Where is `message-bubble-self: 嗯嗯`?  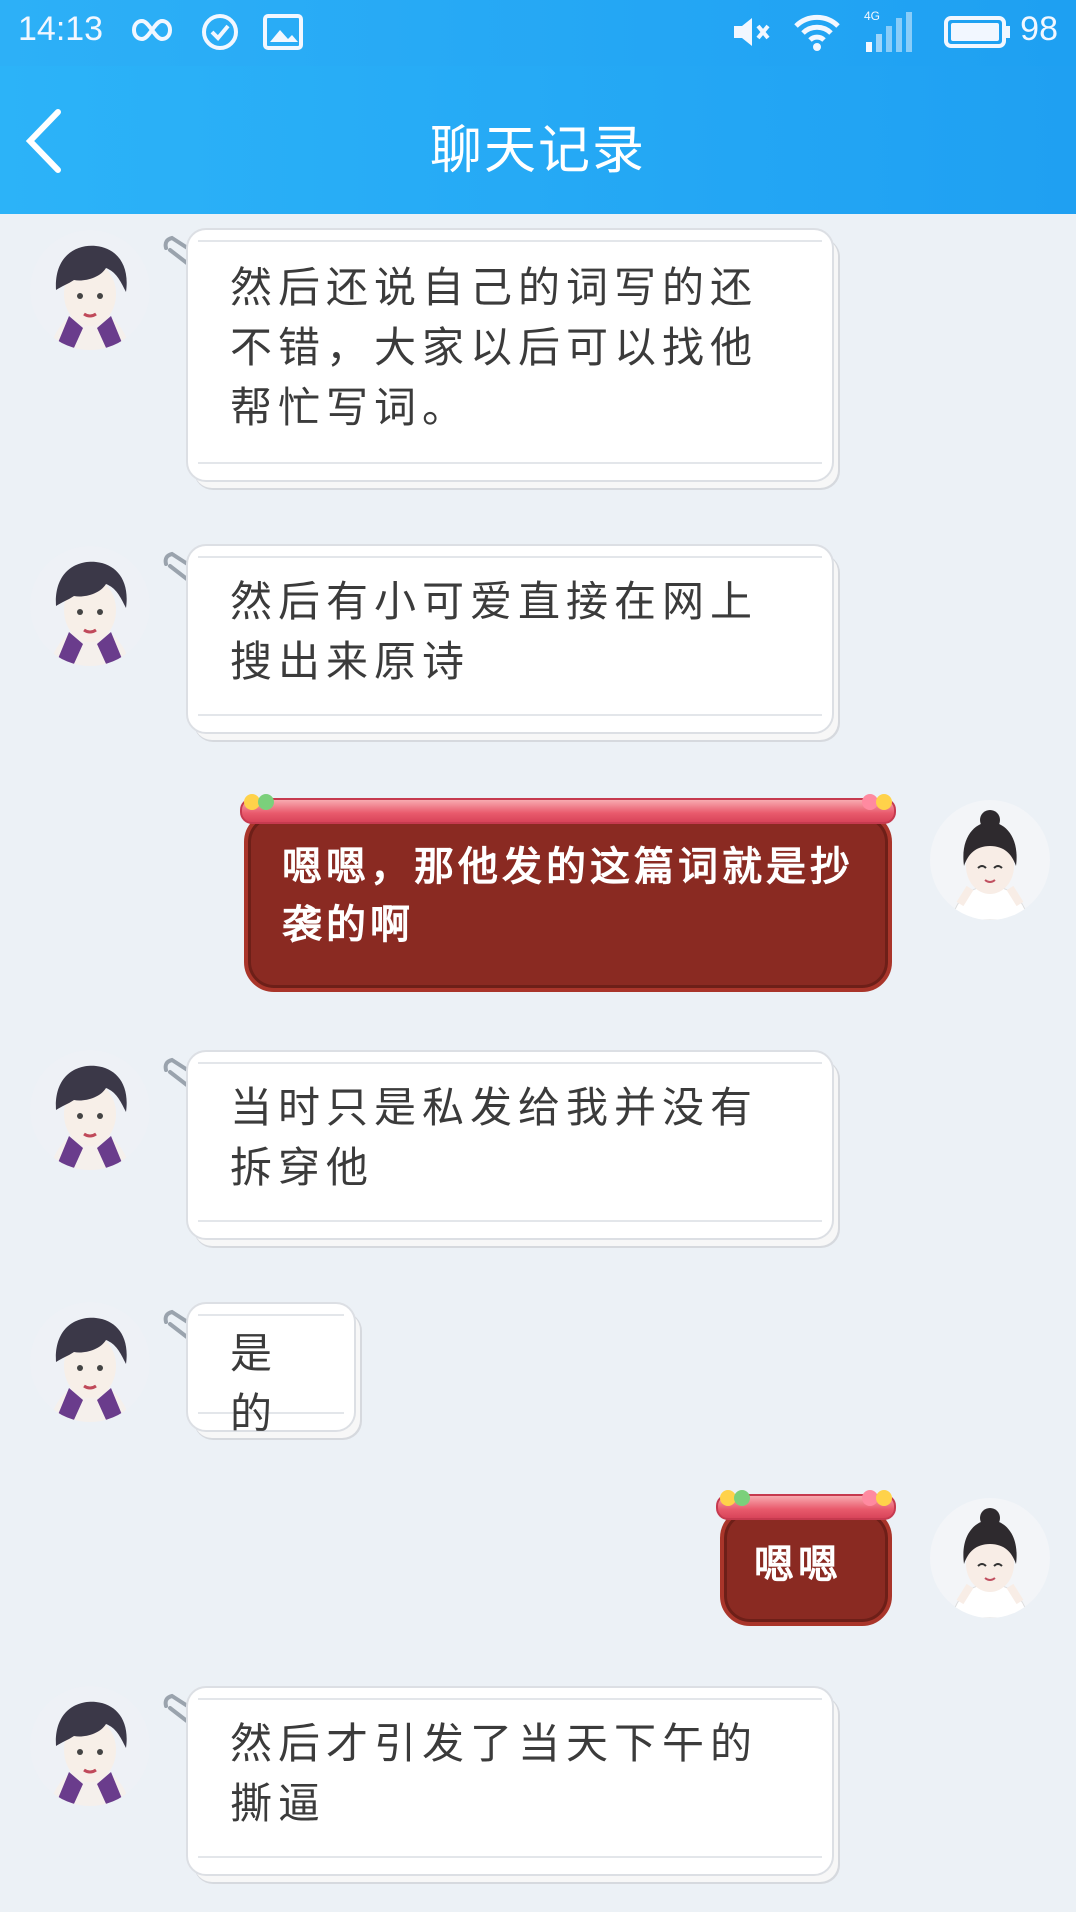
message-bubble-self: 嗯嗯 is located at coordinates (806, 1558).